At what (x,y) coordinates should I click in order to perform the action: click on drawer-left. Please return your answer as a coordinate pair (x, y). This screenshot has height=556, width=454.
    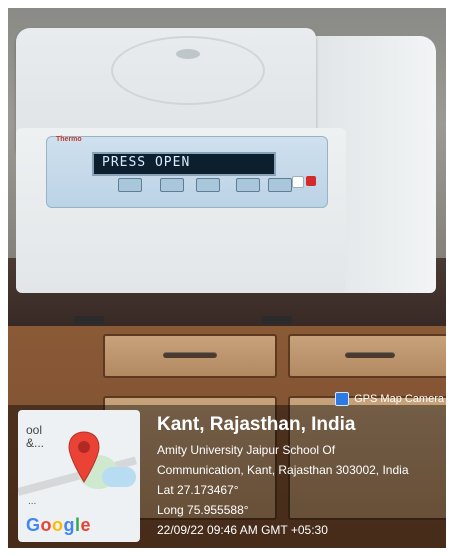
    Looking at the image, I should click on (190, 356).